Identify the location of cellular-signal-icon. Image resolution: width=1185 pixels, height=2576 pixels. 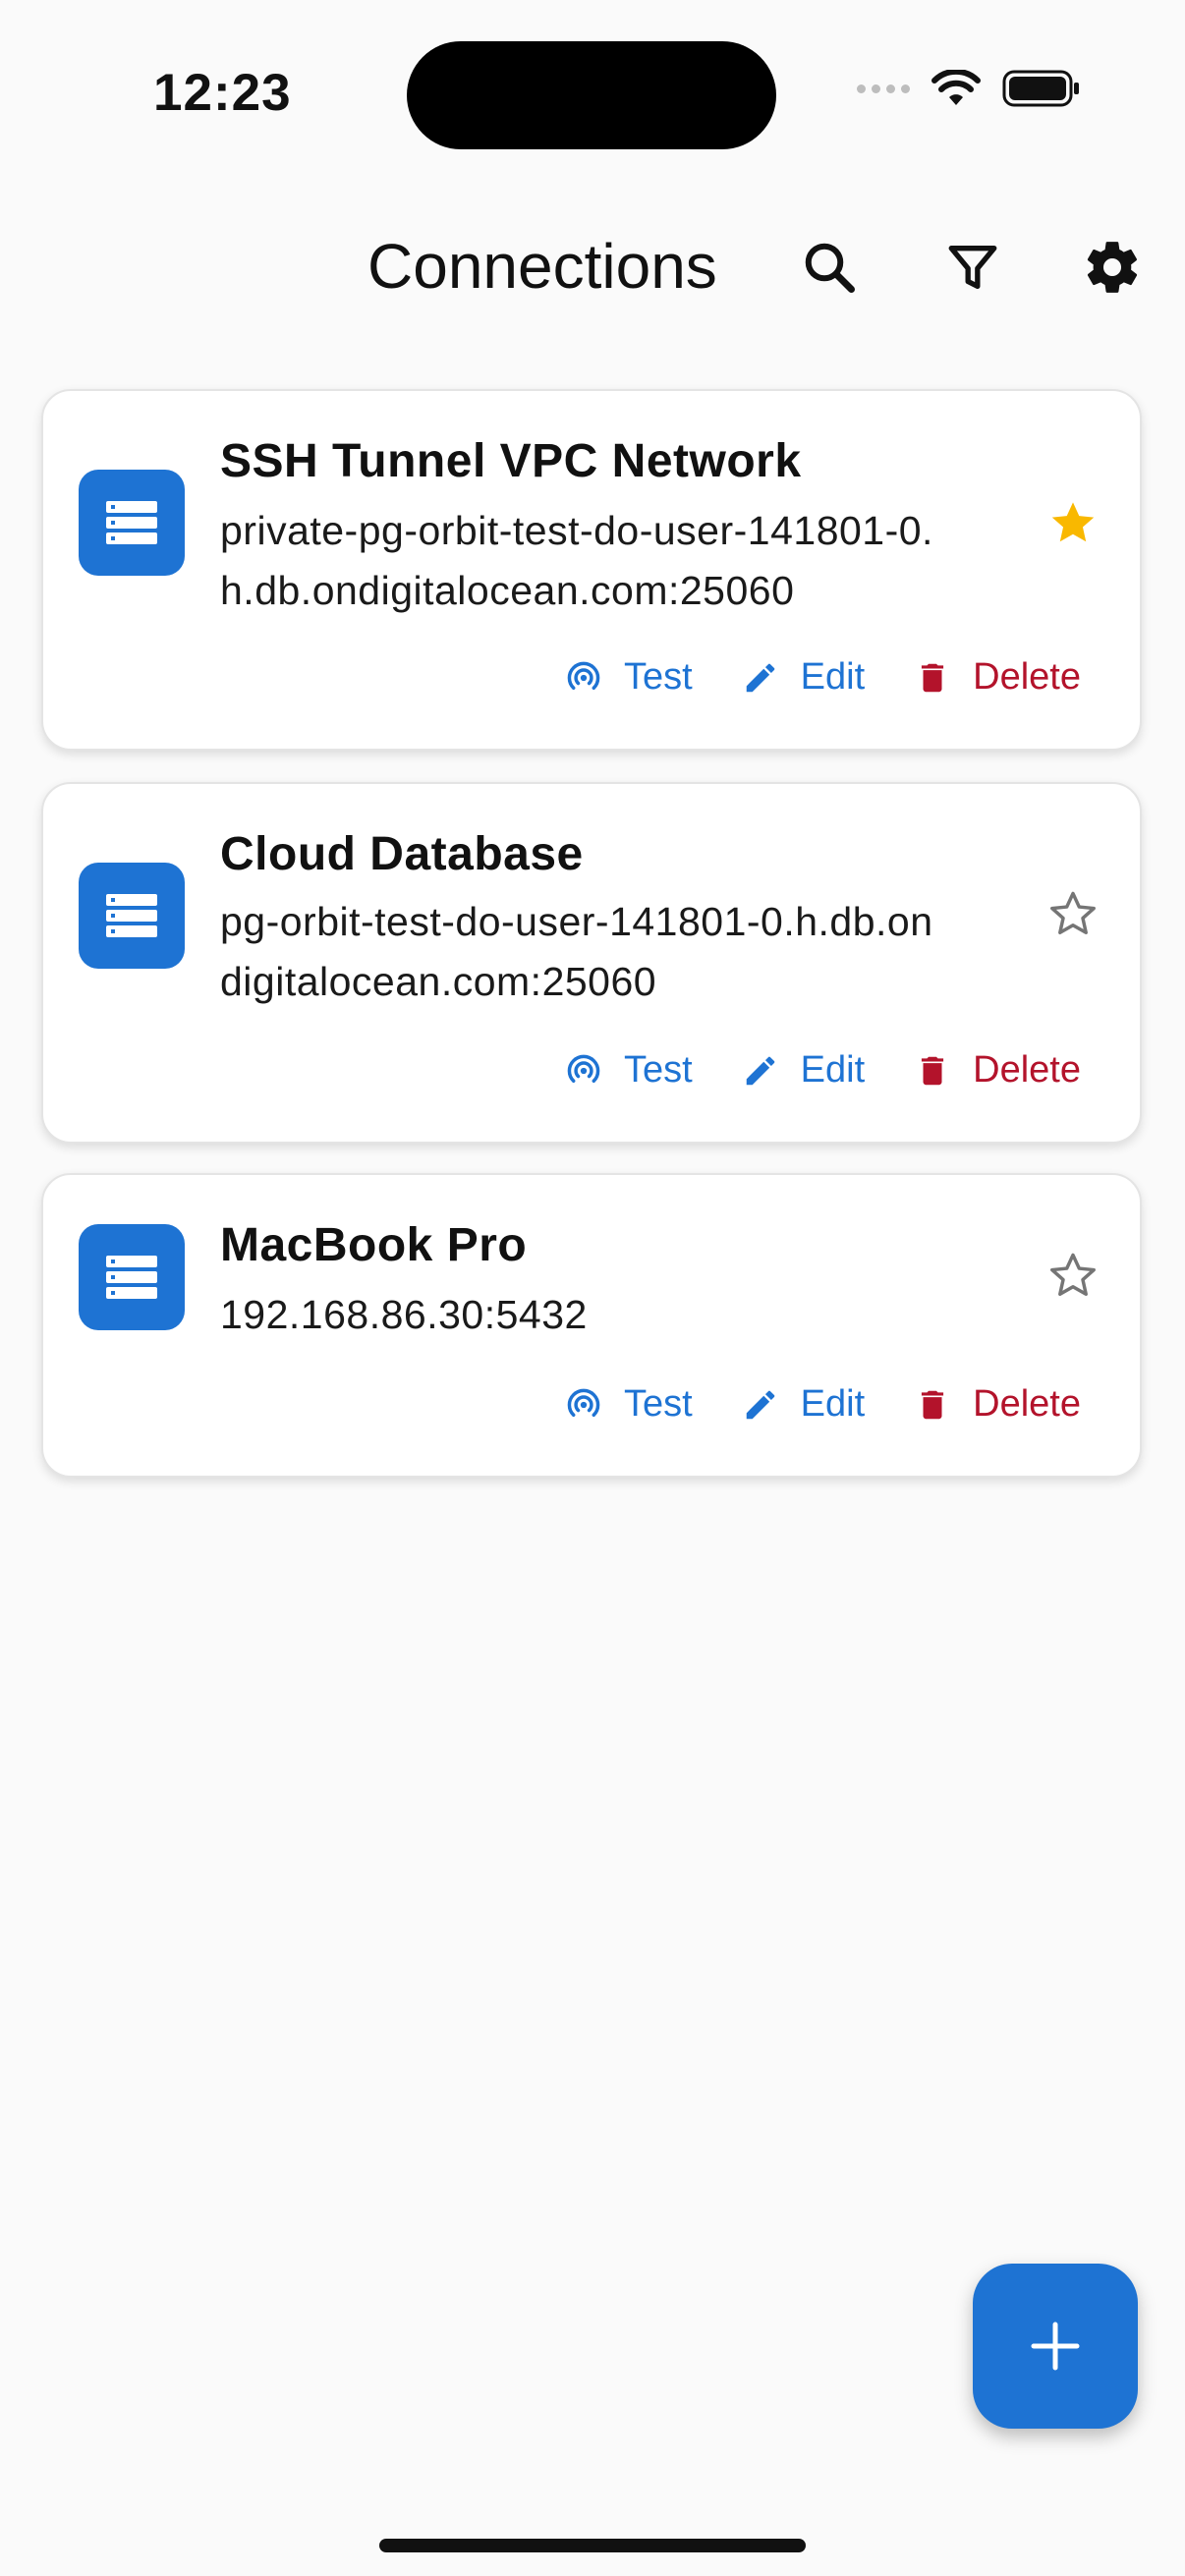
(883, 88).